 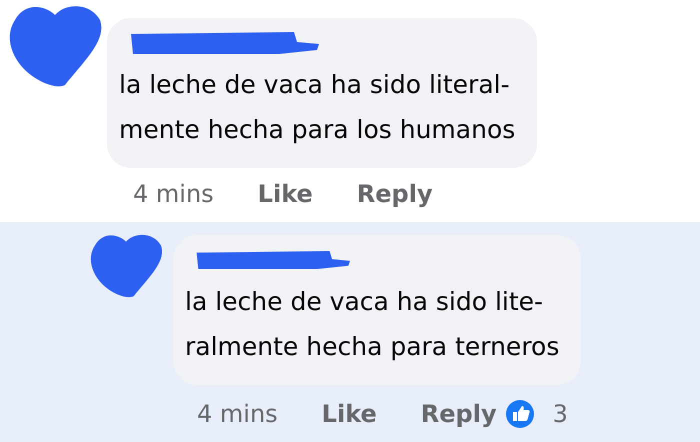 I want to click on reaction-count: 3, so click(x=560, y=414).